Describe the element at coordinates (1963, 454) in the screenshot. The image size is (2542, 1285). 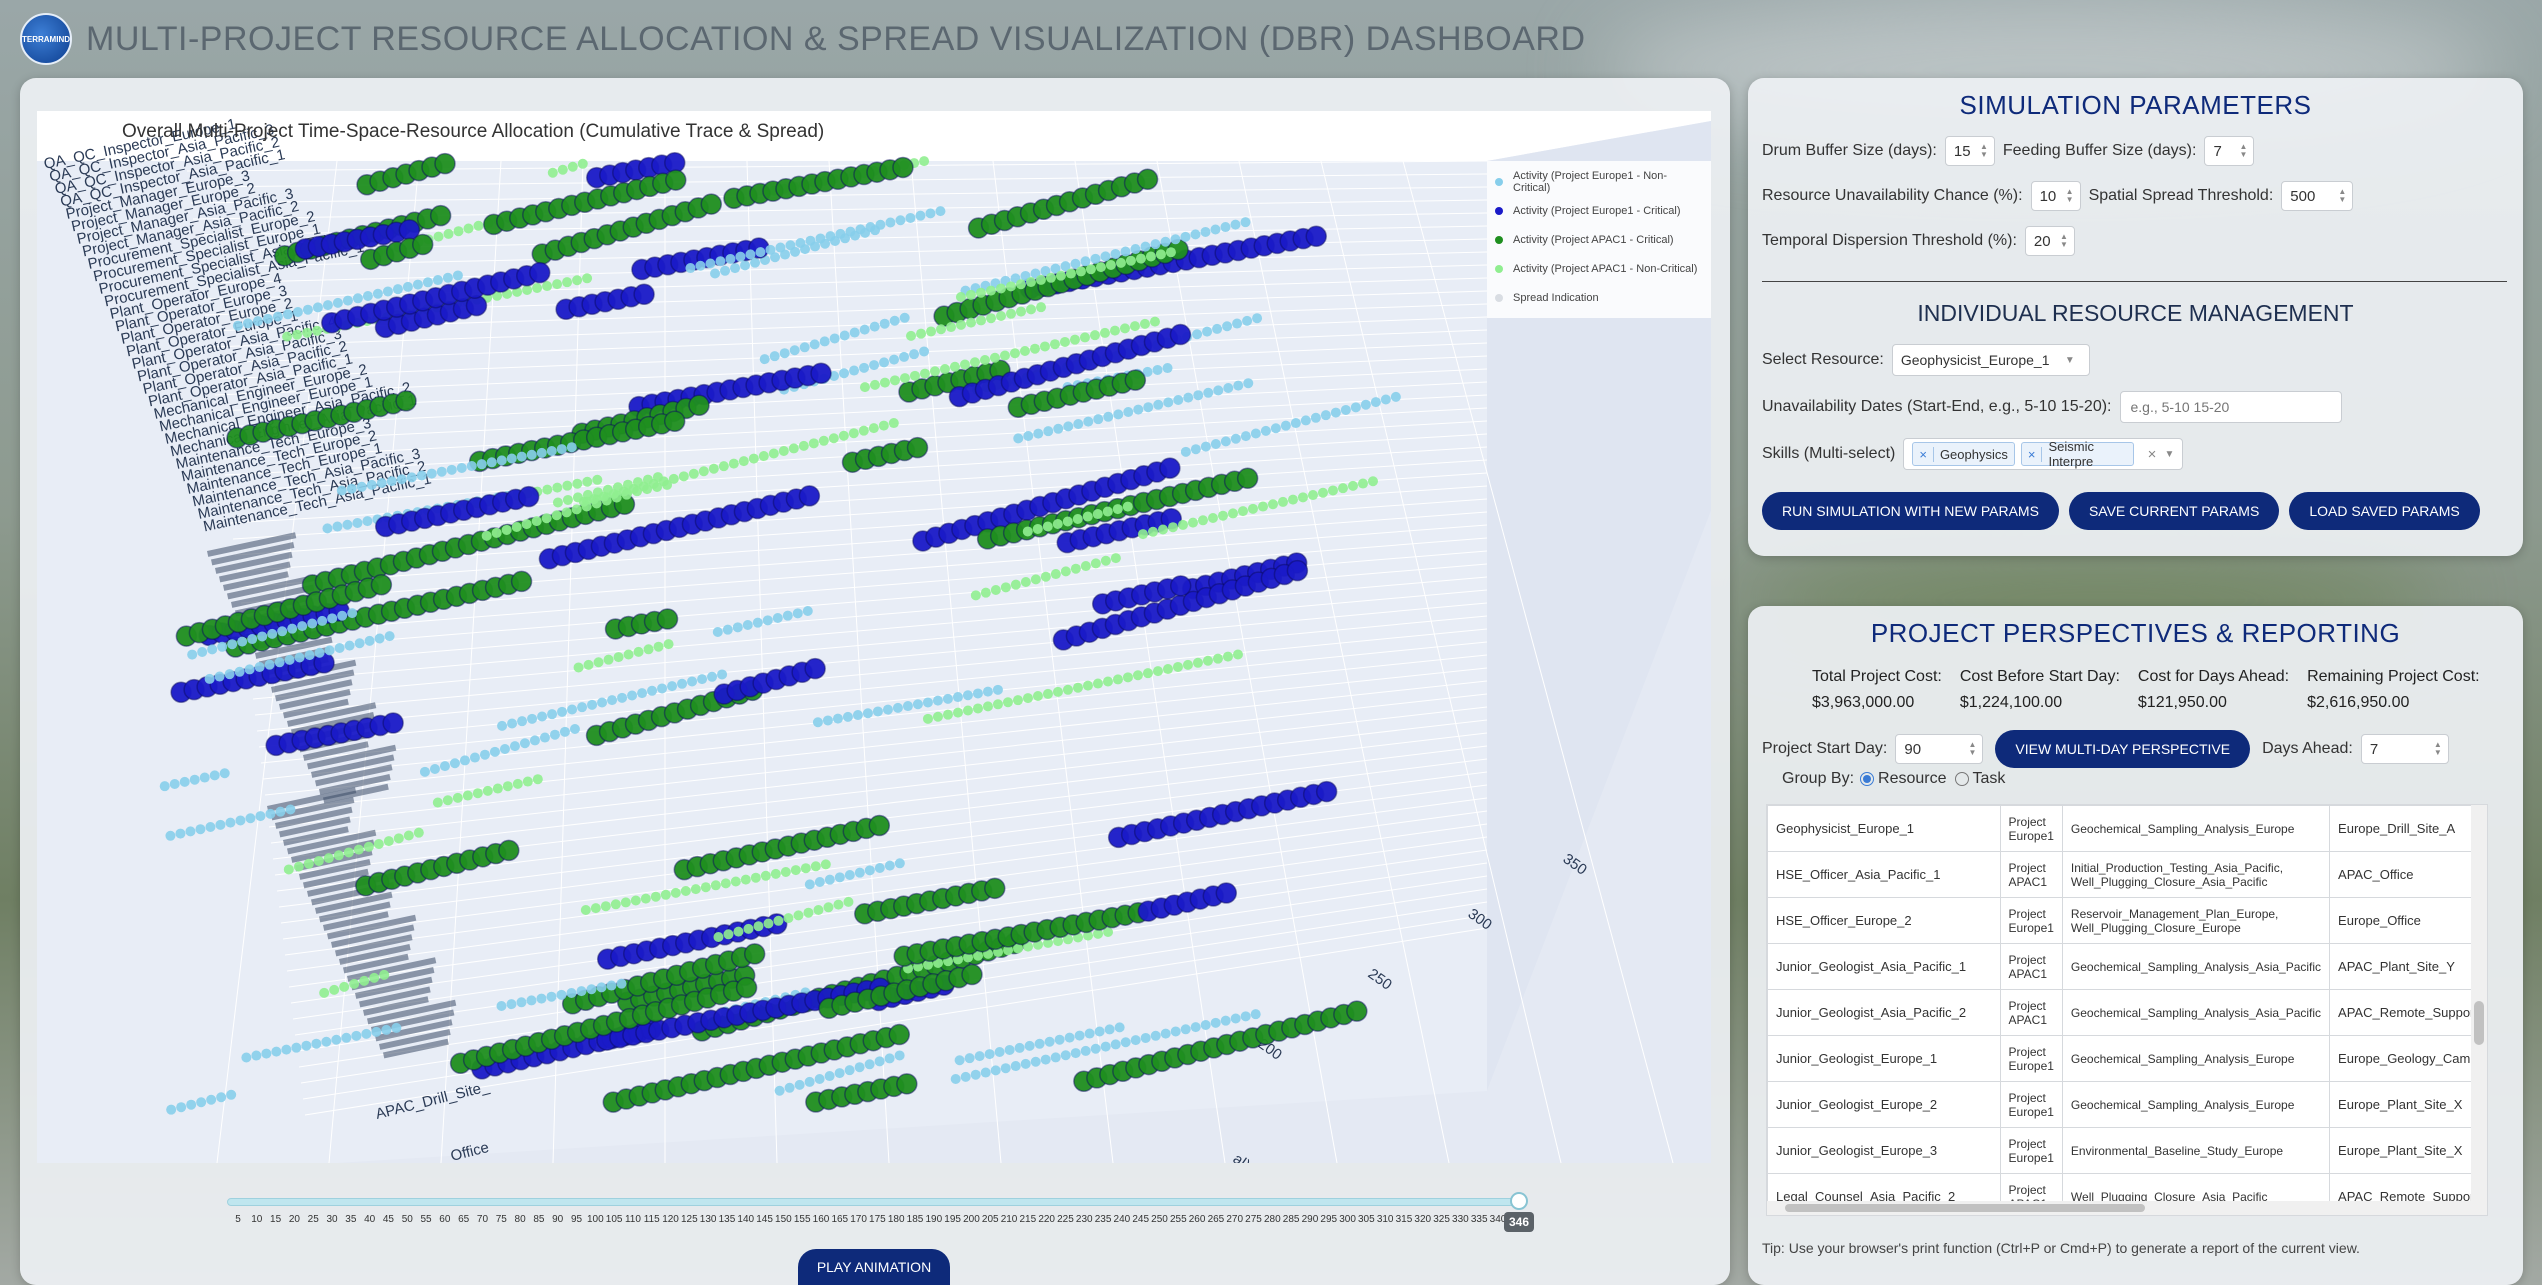
I see `skill-tag: × Geophysics` at that location.